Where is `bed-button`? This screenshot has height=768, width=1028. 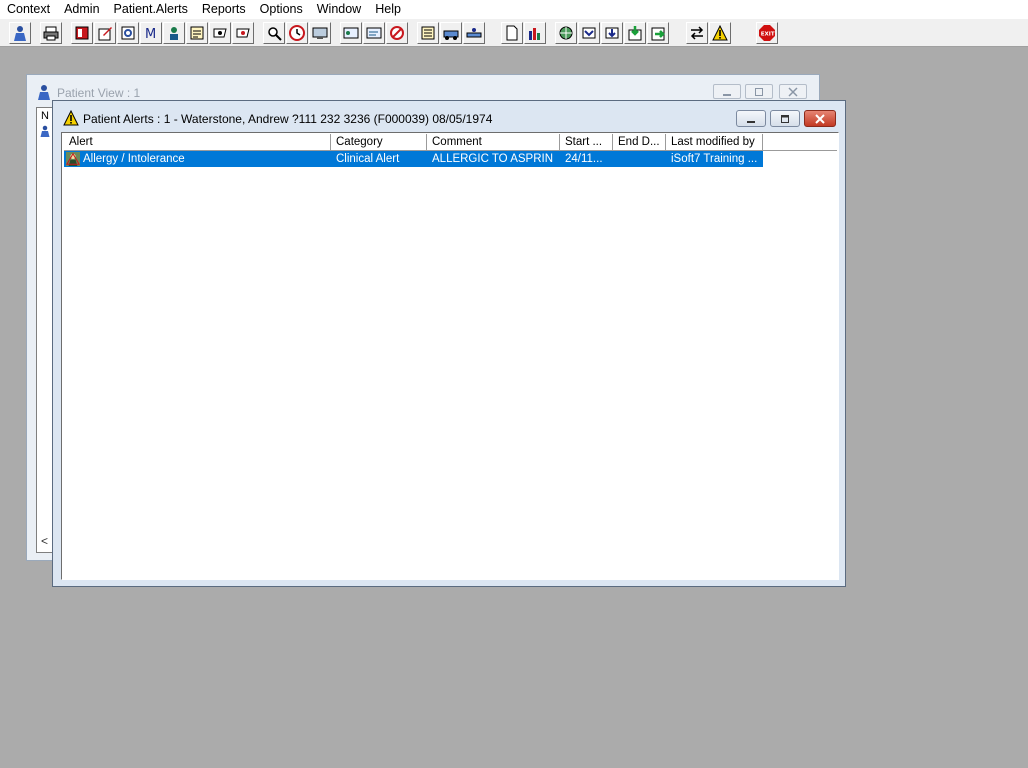 bed-button is located at coordinates (474, 33).